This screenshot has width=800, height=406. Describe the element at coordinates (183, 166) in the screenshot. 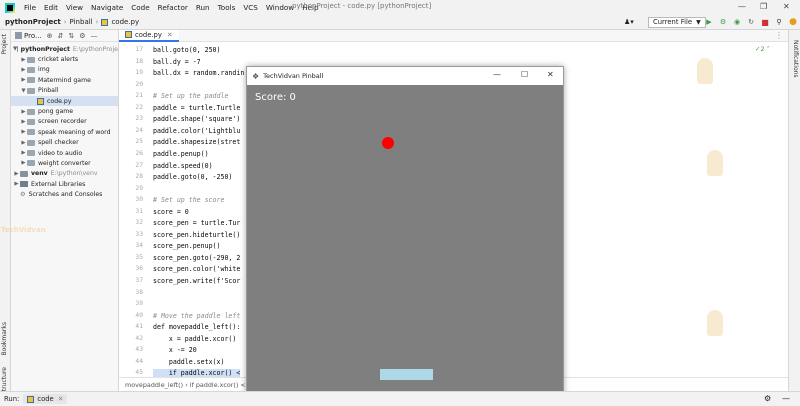

I see `code-line: paddle.speed(0)` at that location.